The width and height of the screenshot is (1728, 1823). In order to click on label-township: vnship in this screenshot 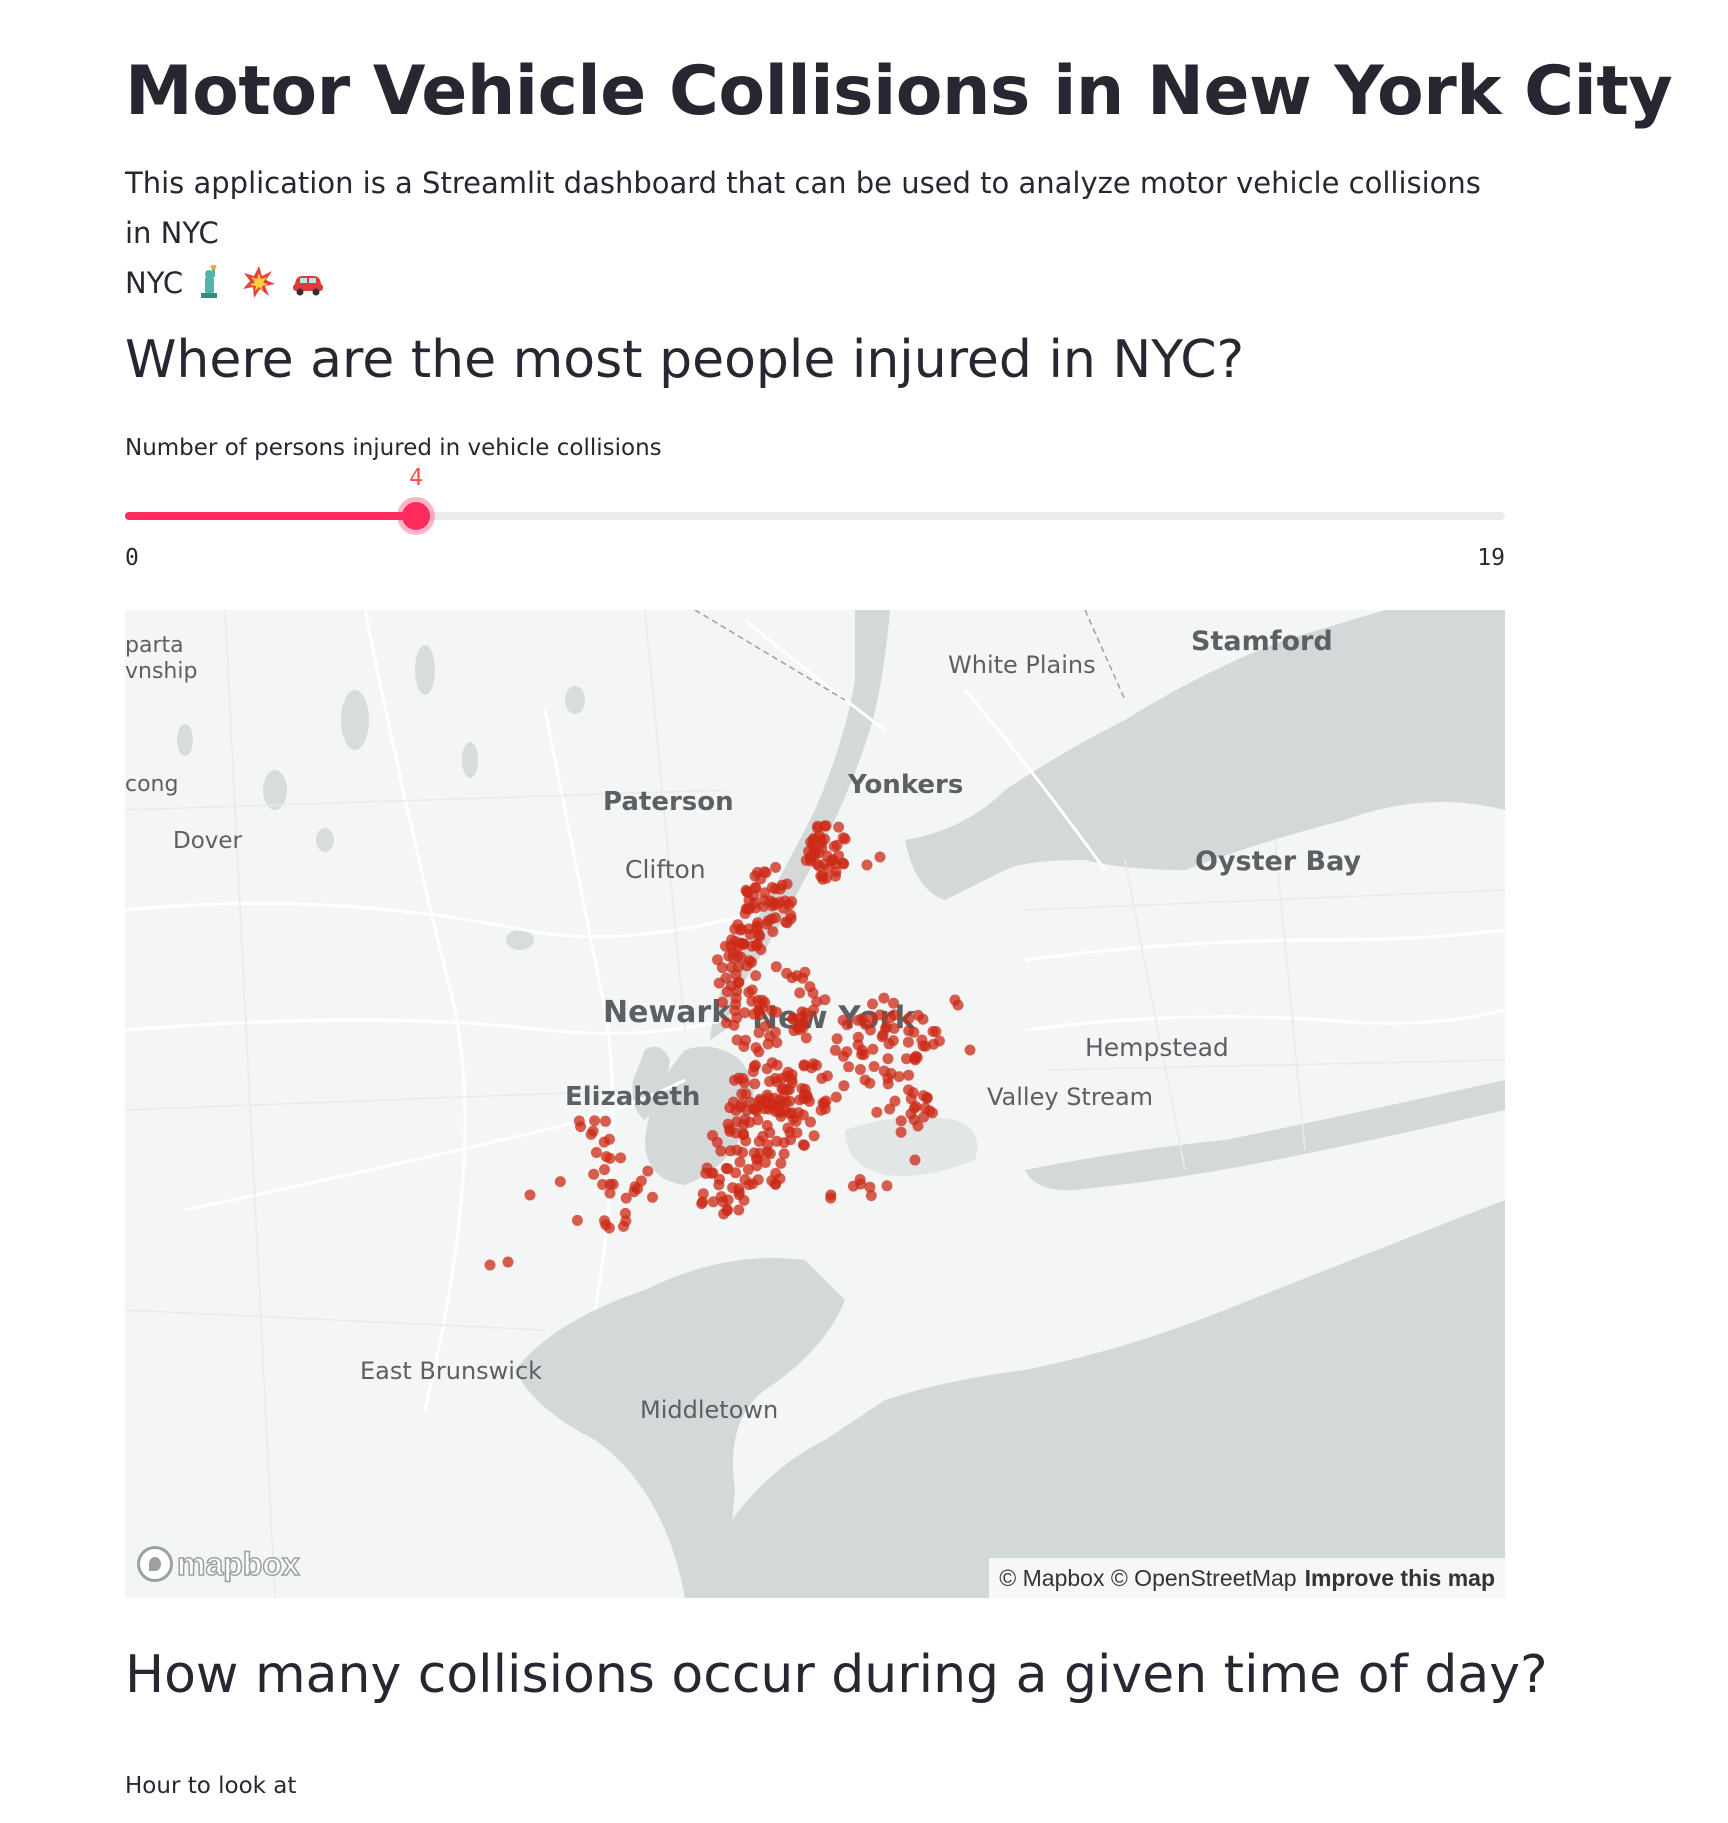, I will do `click(161, 671)`.